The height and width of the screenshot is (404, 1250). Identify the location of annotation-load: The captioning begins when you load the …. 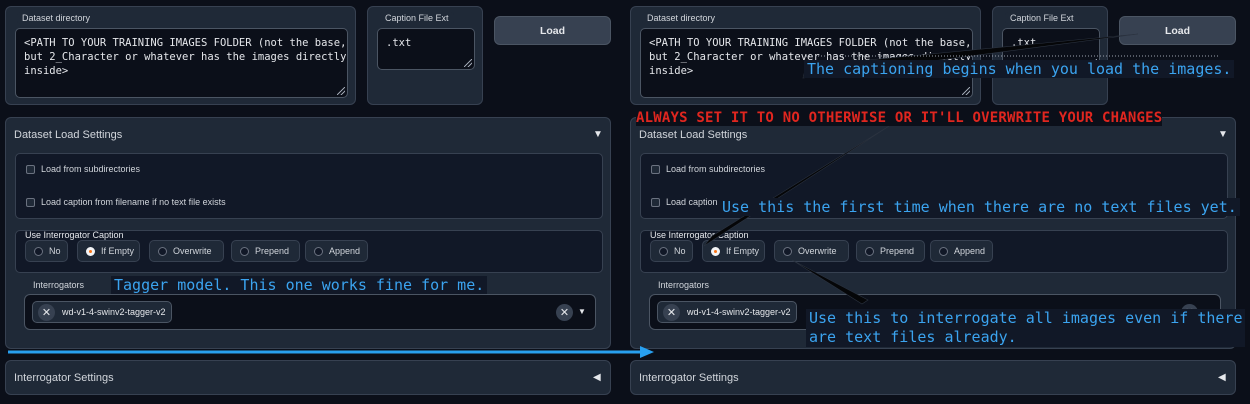
(1019, 69).